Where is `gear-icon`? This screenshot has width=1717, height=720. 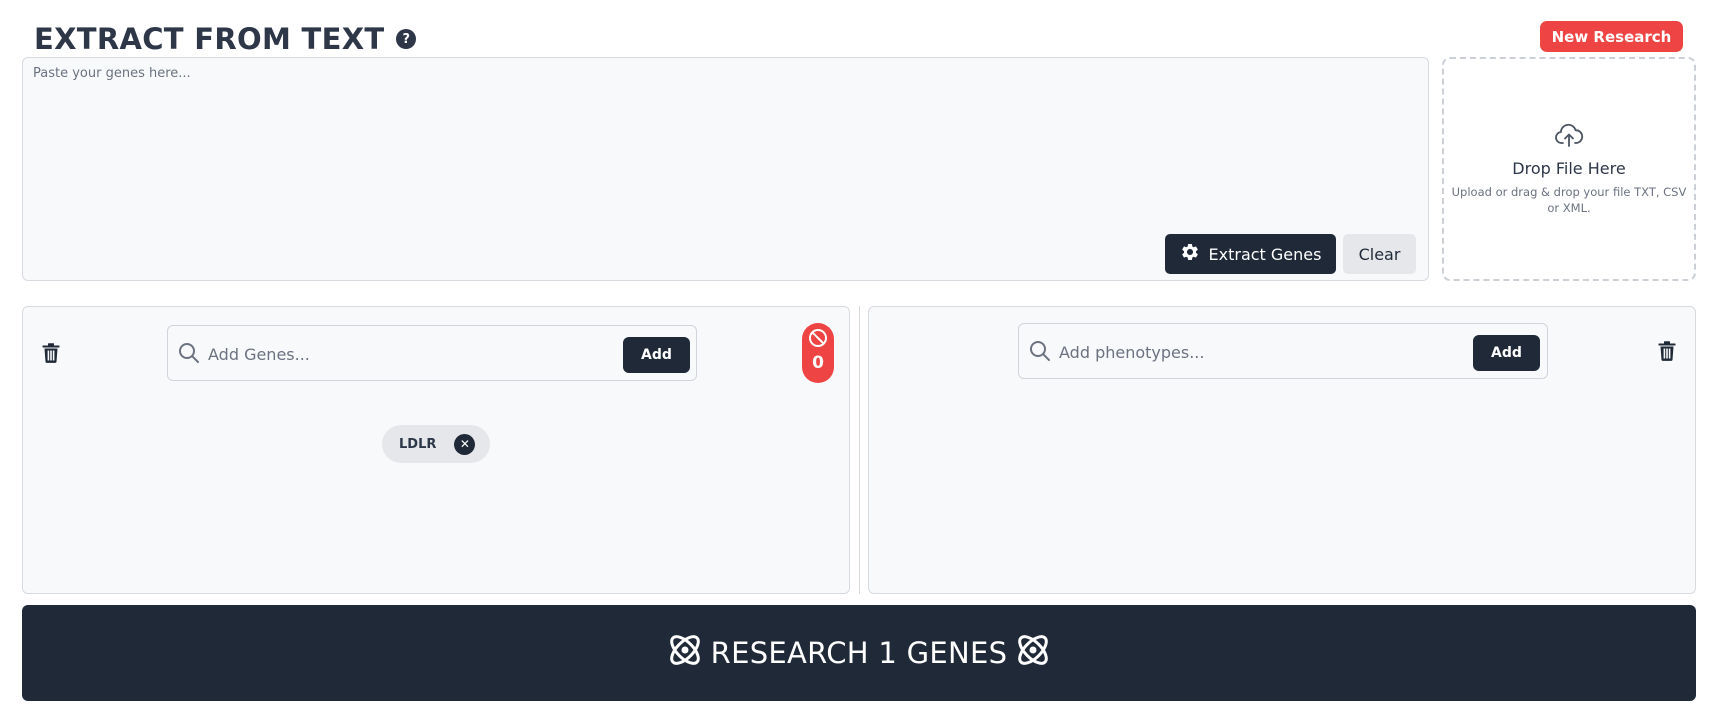
gear-icon is located at coordinates (1190, 254).